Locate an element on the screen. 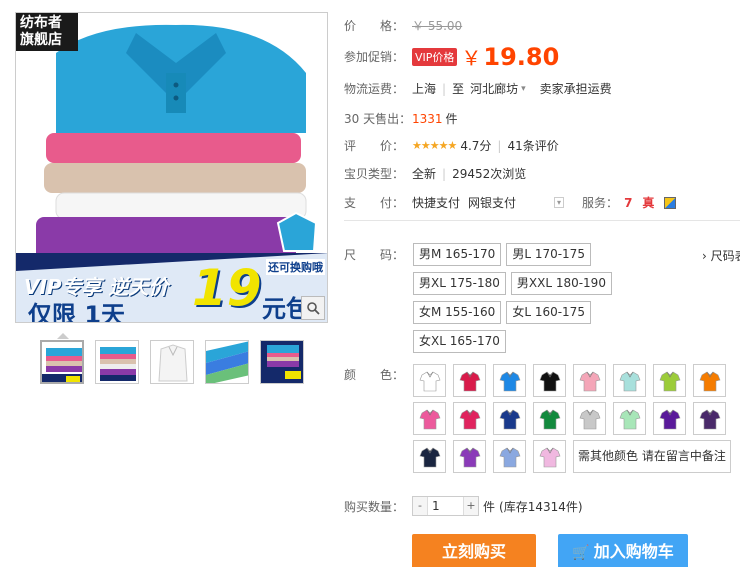 The image size is (740, 567). add-to-cart-button: 🛒 加入购物车 is located at coordinates (623, 550).